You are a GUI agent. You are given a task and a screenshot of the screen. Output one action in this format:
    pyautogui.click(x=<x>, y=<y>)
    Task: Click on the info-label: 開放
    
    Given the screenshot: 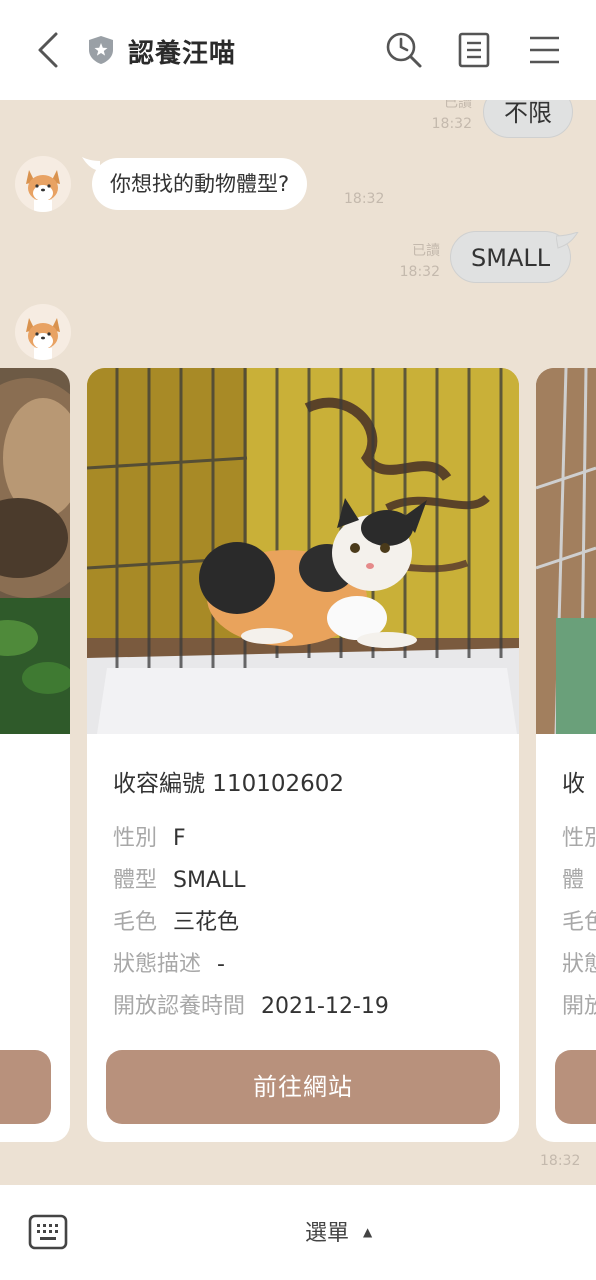 What is the action you would take?
    pyautogui.click(x=579, y=1006)
    